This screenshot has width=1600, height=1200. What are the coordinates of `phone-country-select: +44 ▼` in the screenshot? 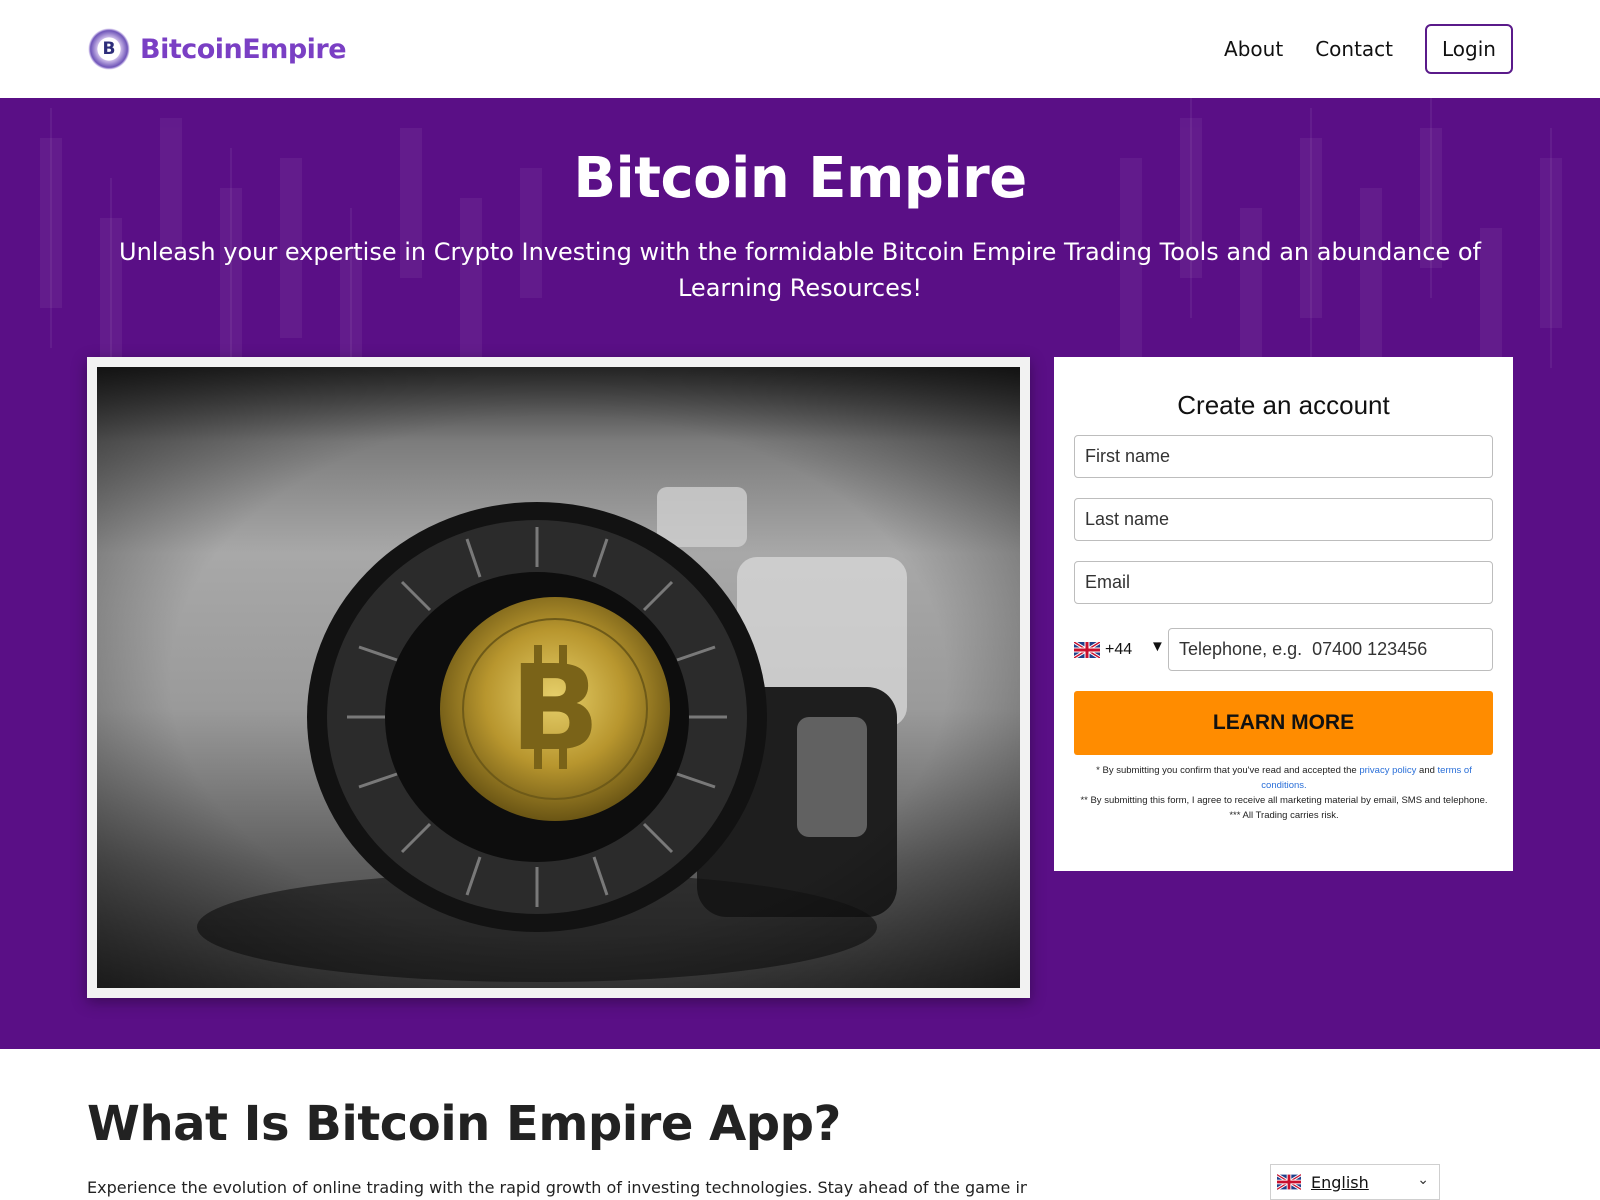 It's located at (1121, 649).